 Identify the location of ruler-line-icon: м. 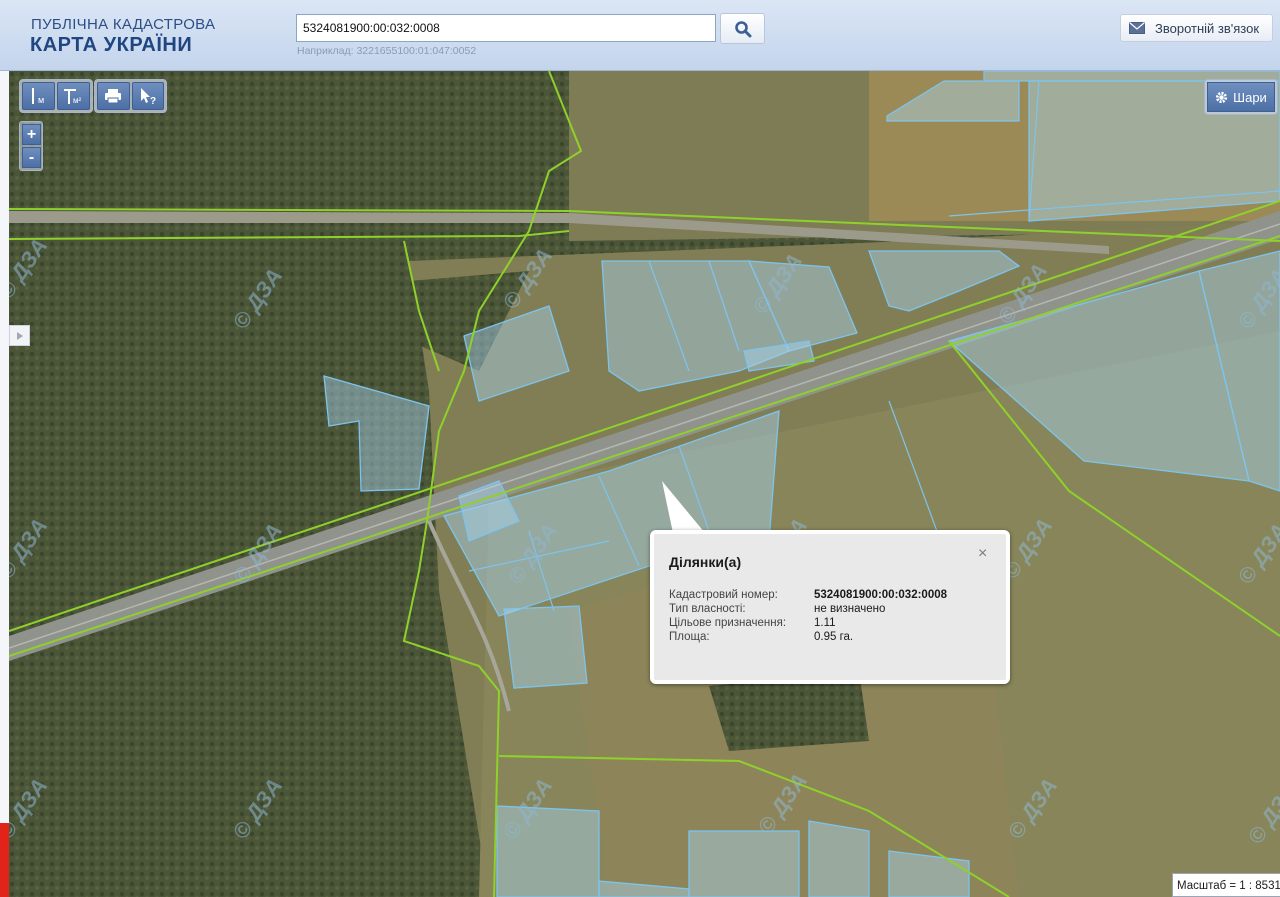
(37, 96).